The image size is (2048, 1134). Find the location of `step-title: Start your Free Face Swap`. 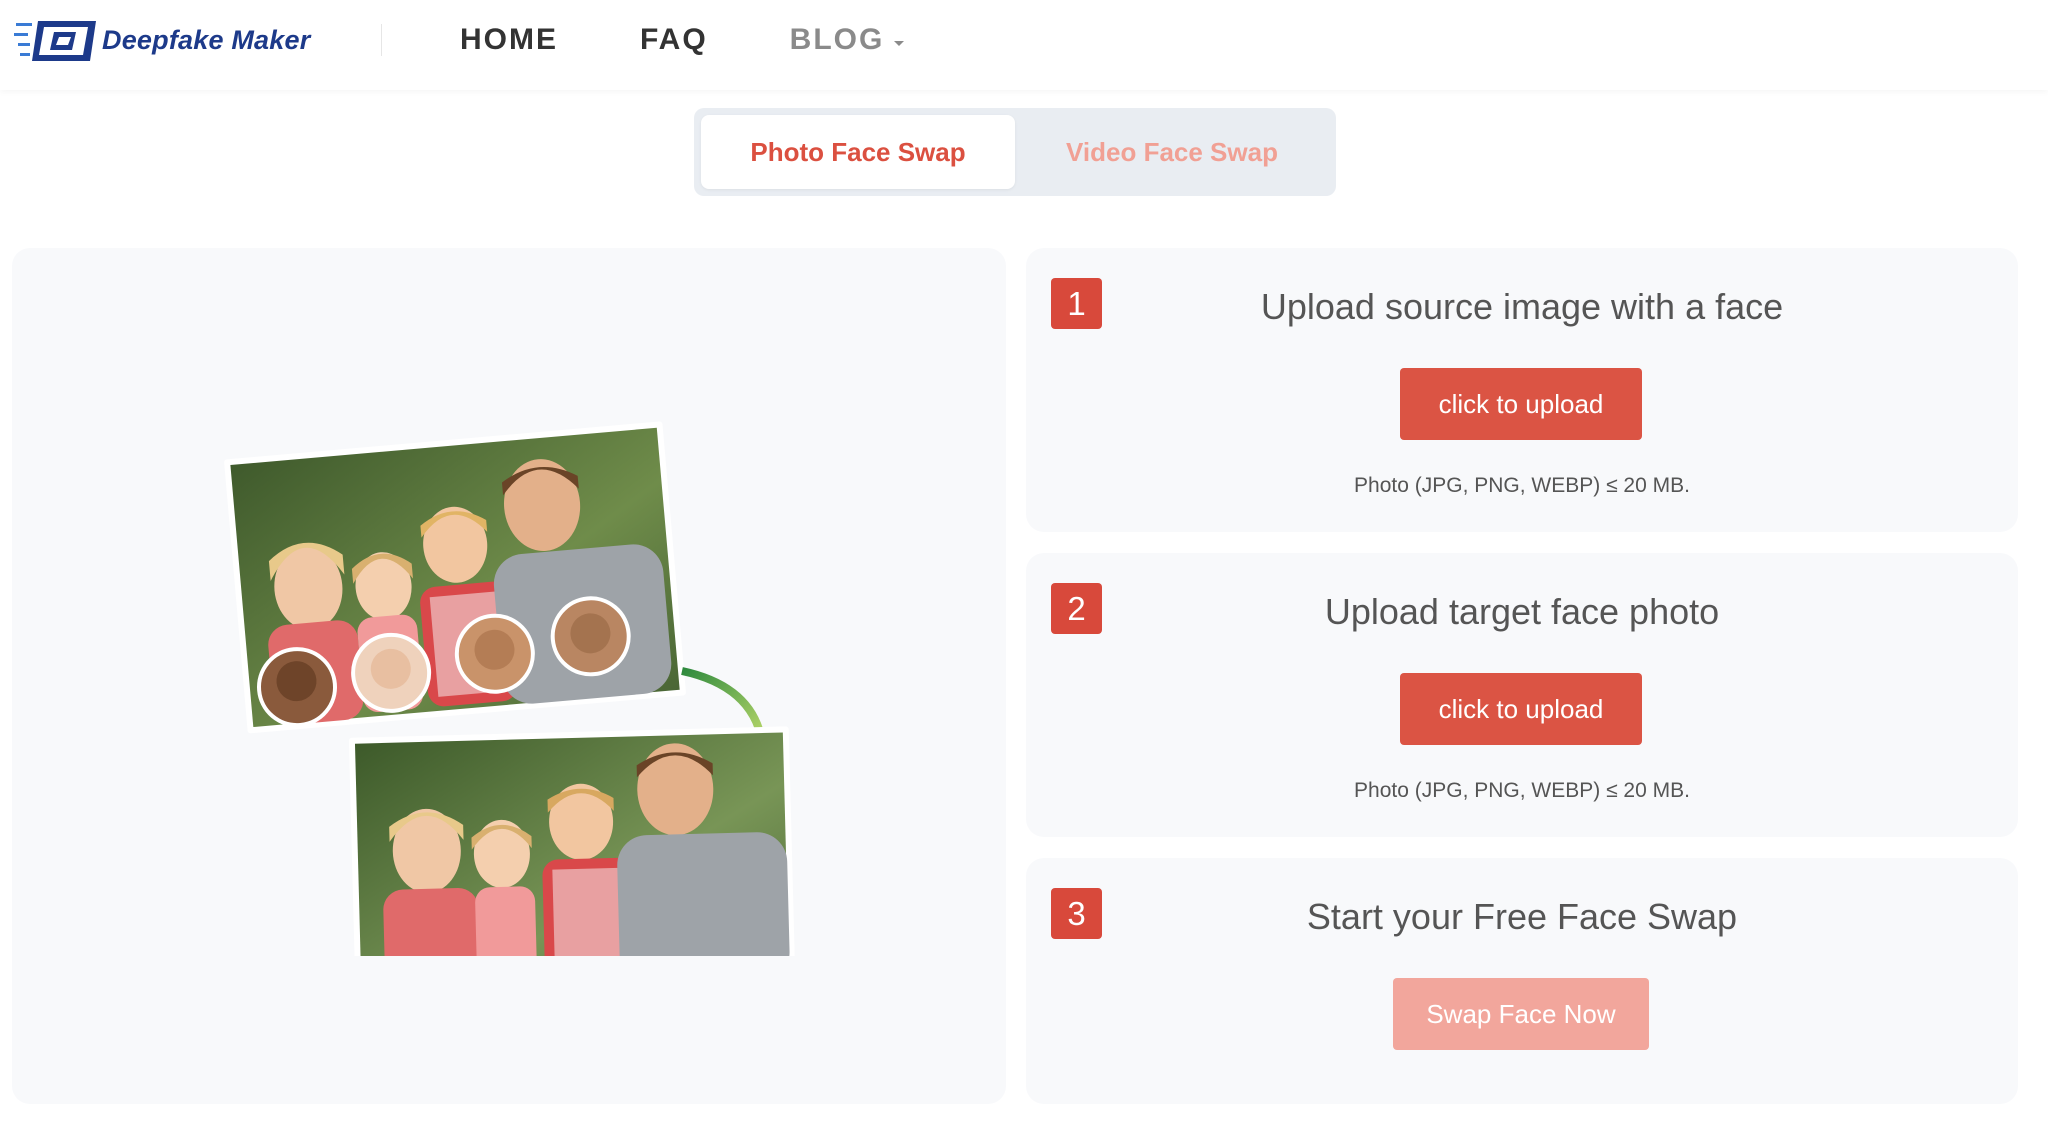

step-title: Start your Free Face Swap is located at coordinates (1522, 916).